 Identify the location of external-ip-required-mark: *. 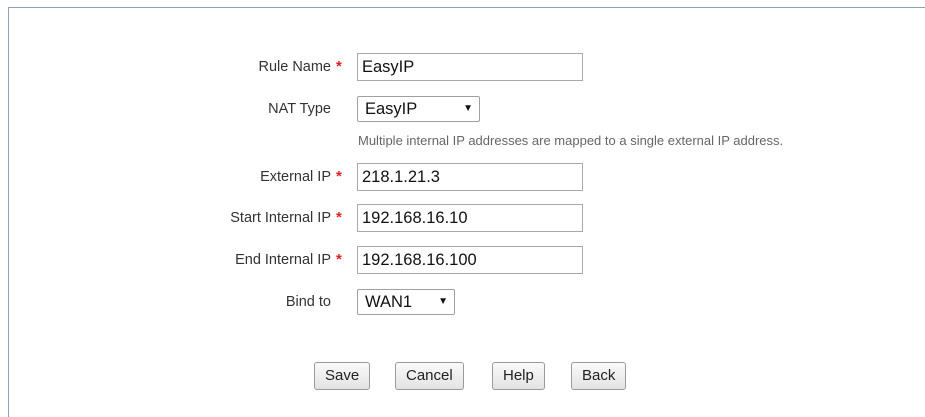
(339, 176).